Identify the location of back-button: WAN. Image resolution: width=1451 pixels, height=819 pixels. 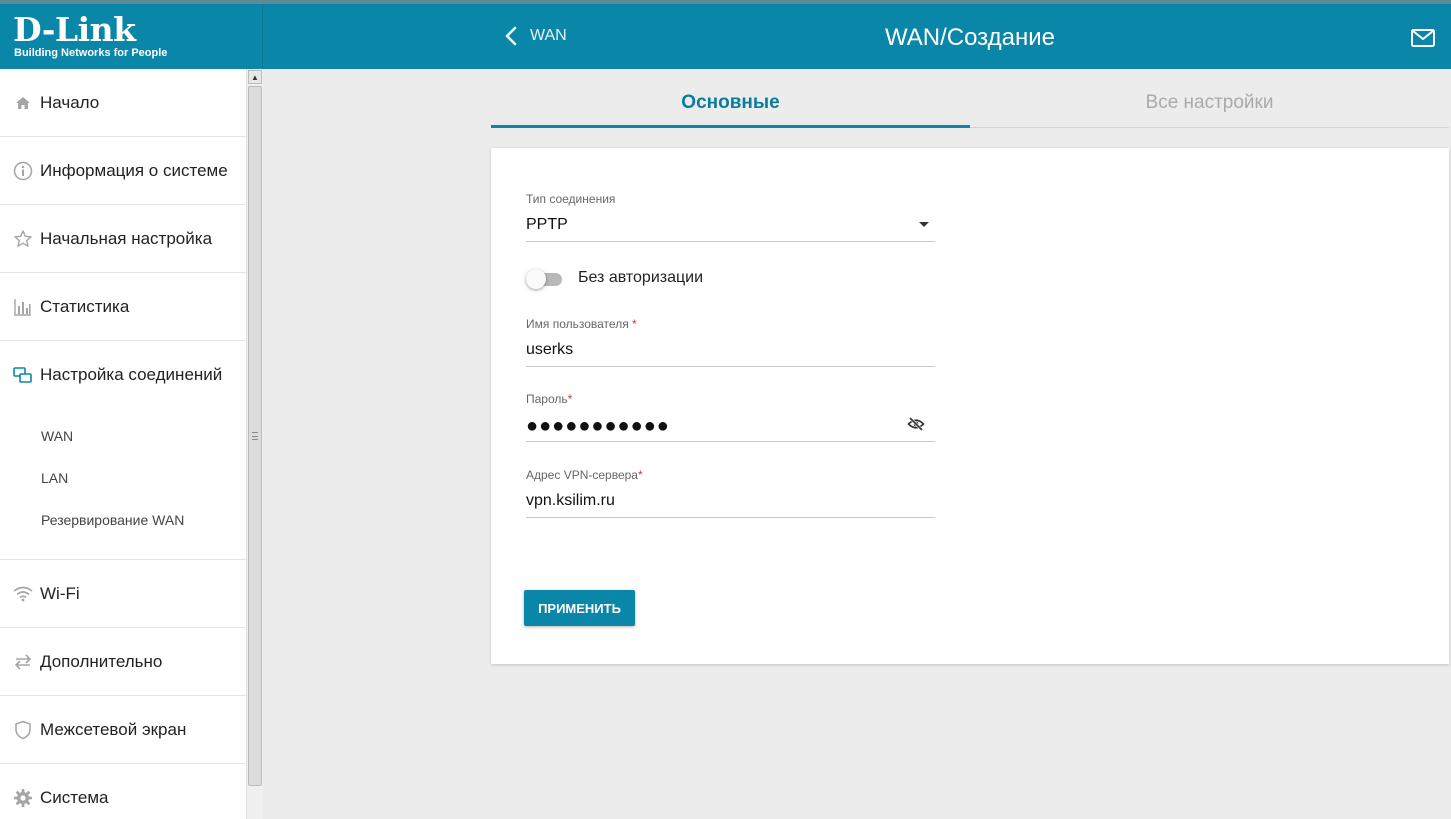
(534, 36).